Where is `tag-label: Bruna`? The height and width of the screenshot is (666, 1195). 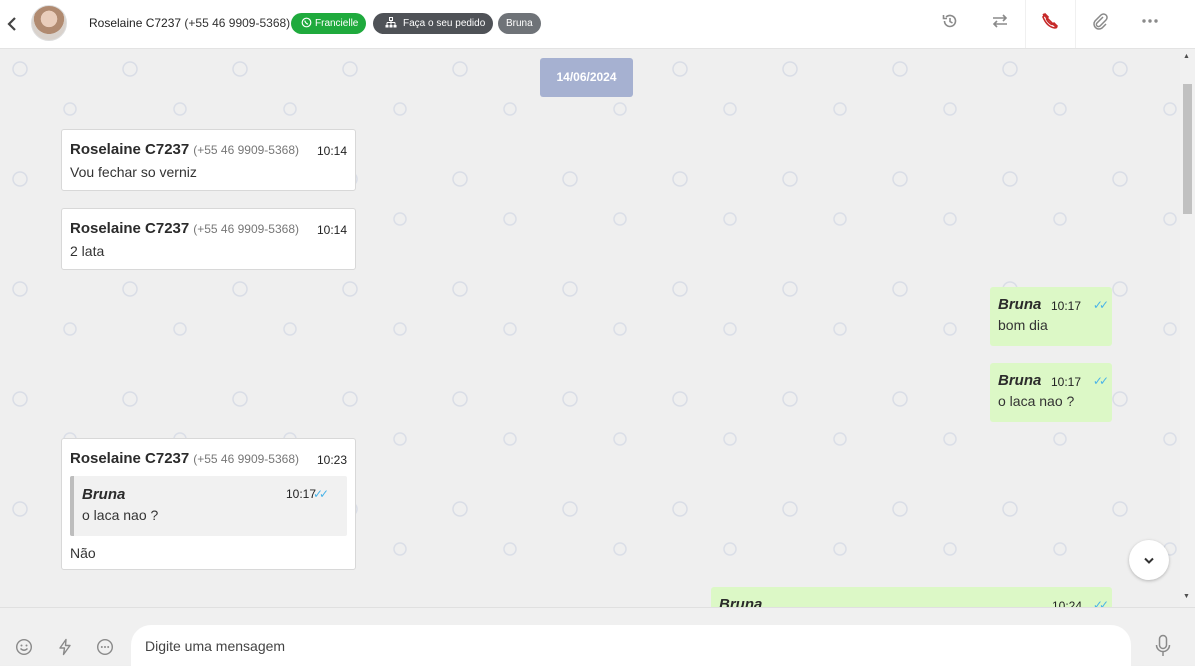 tag-label: Bruna is located at coordinates (519, 23).